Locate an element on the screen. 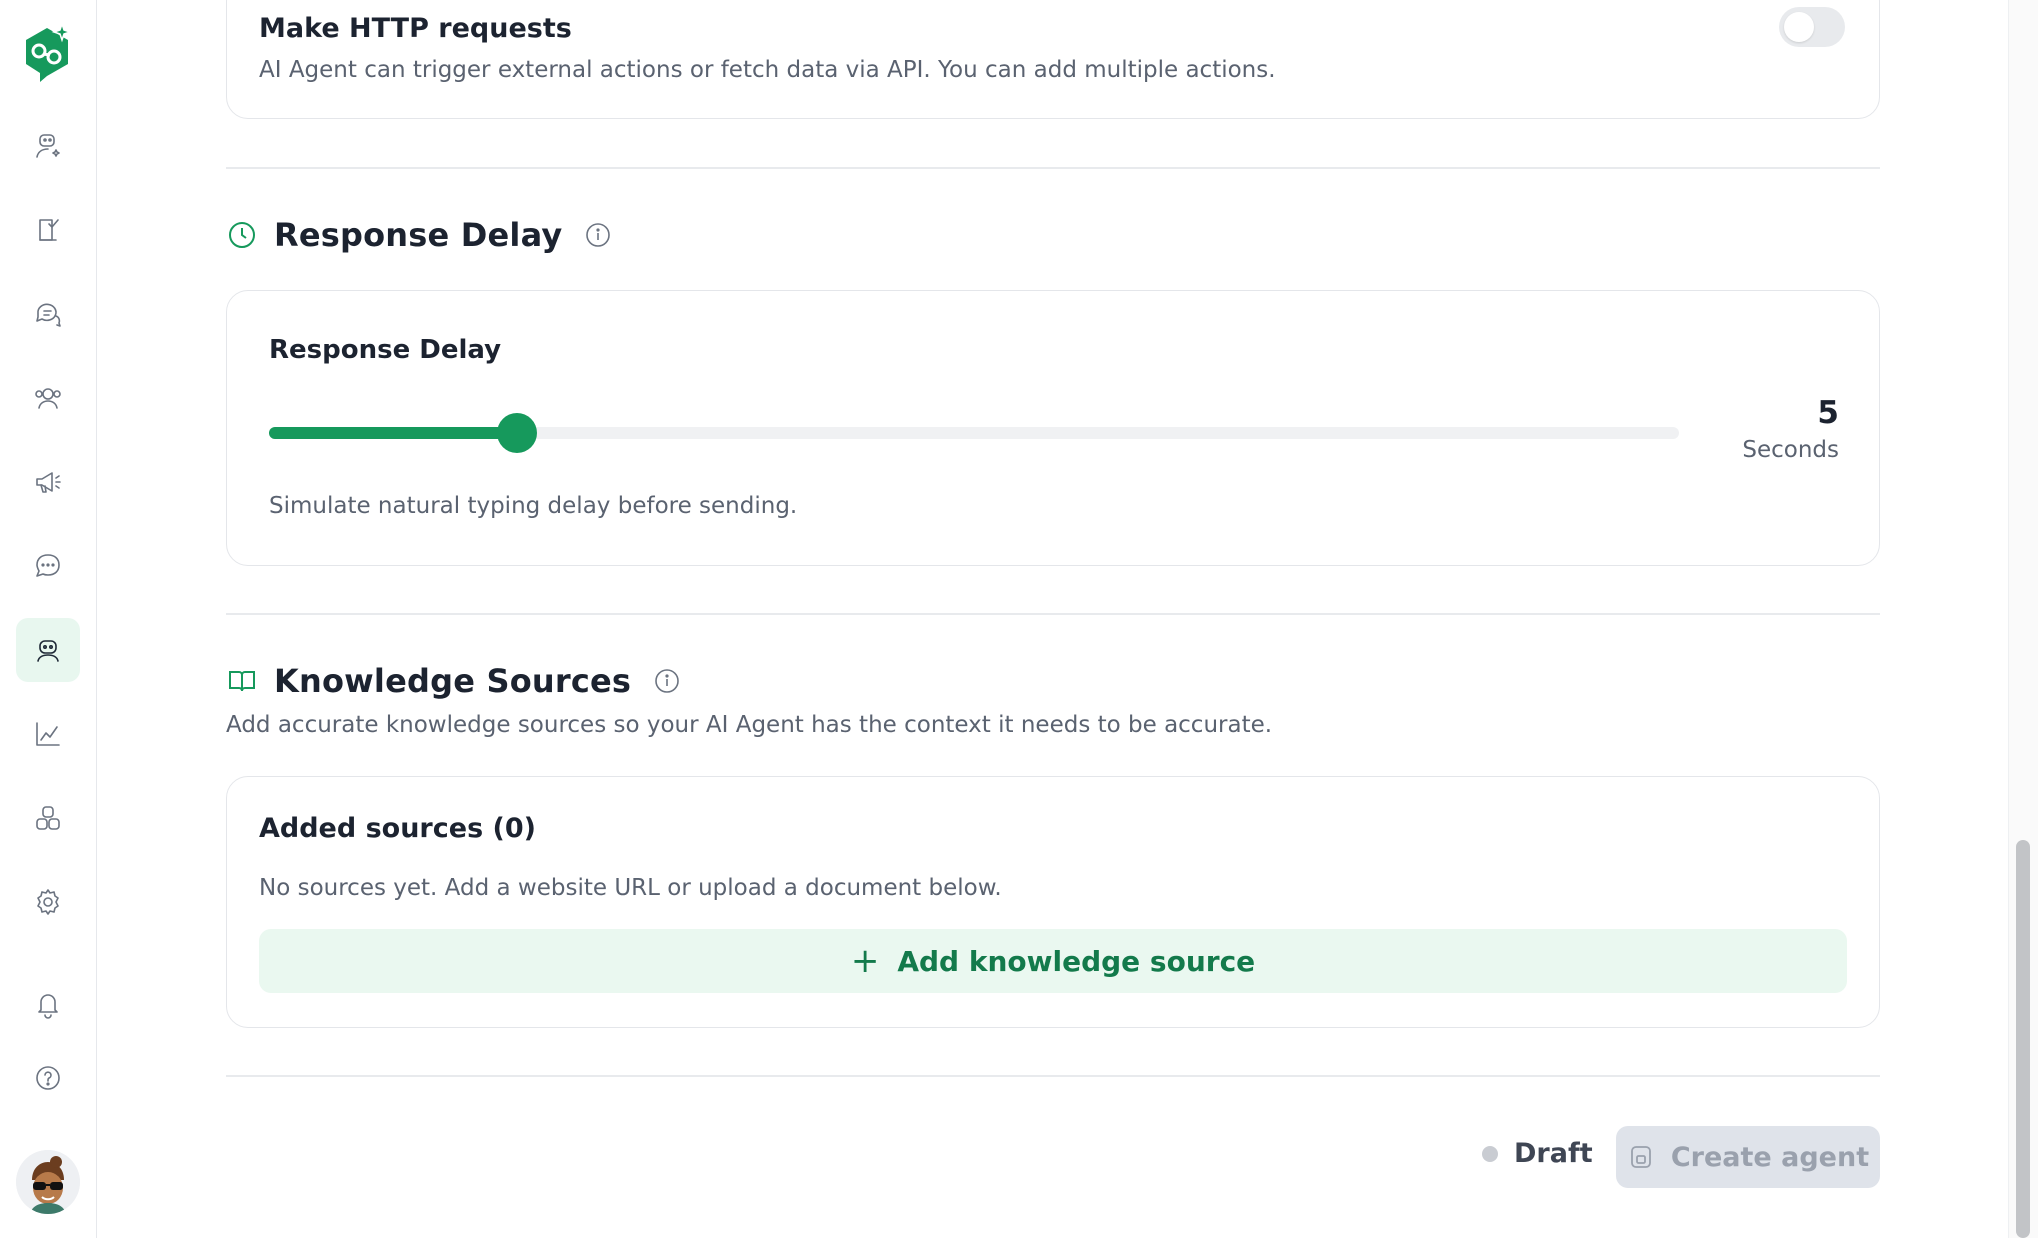 This screenshot has height=1238, width=2038. blocks-icon is located at coordinates (48, 818).